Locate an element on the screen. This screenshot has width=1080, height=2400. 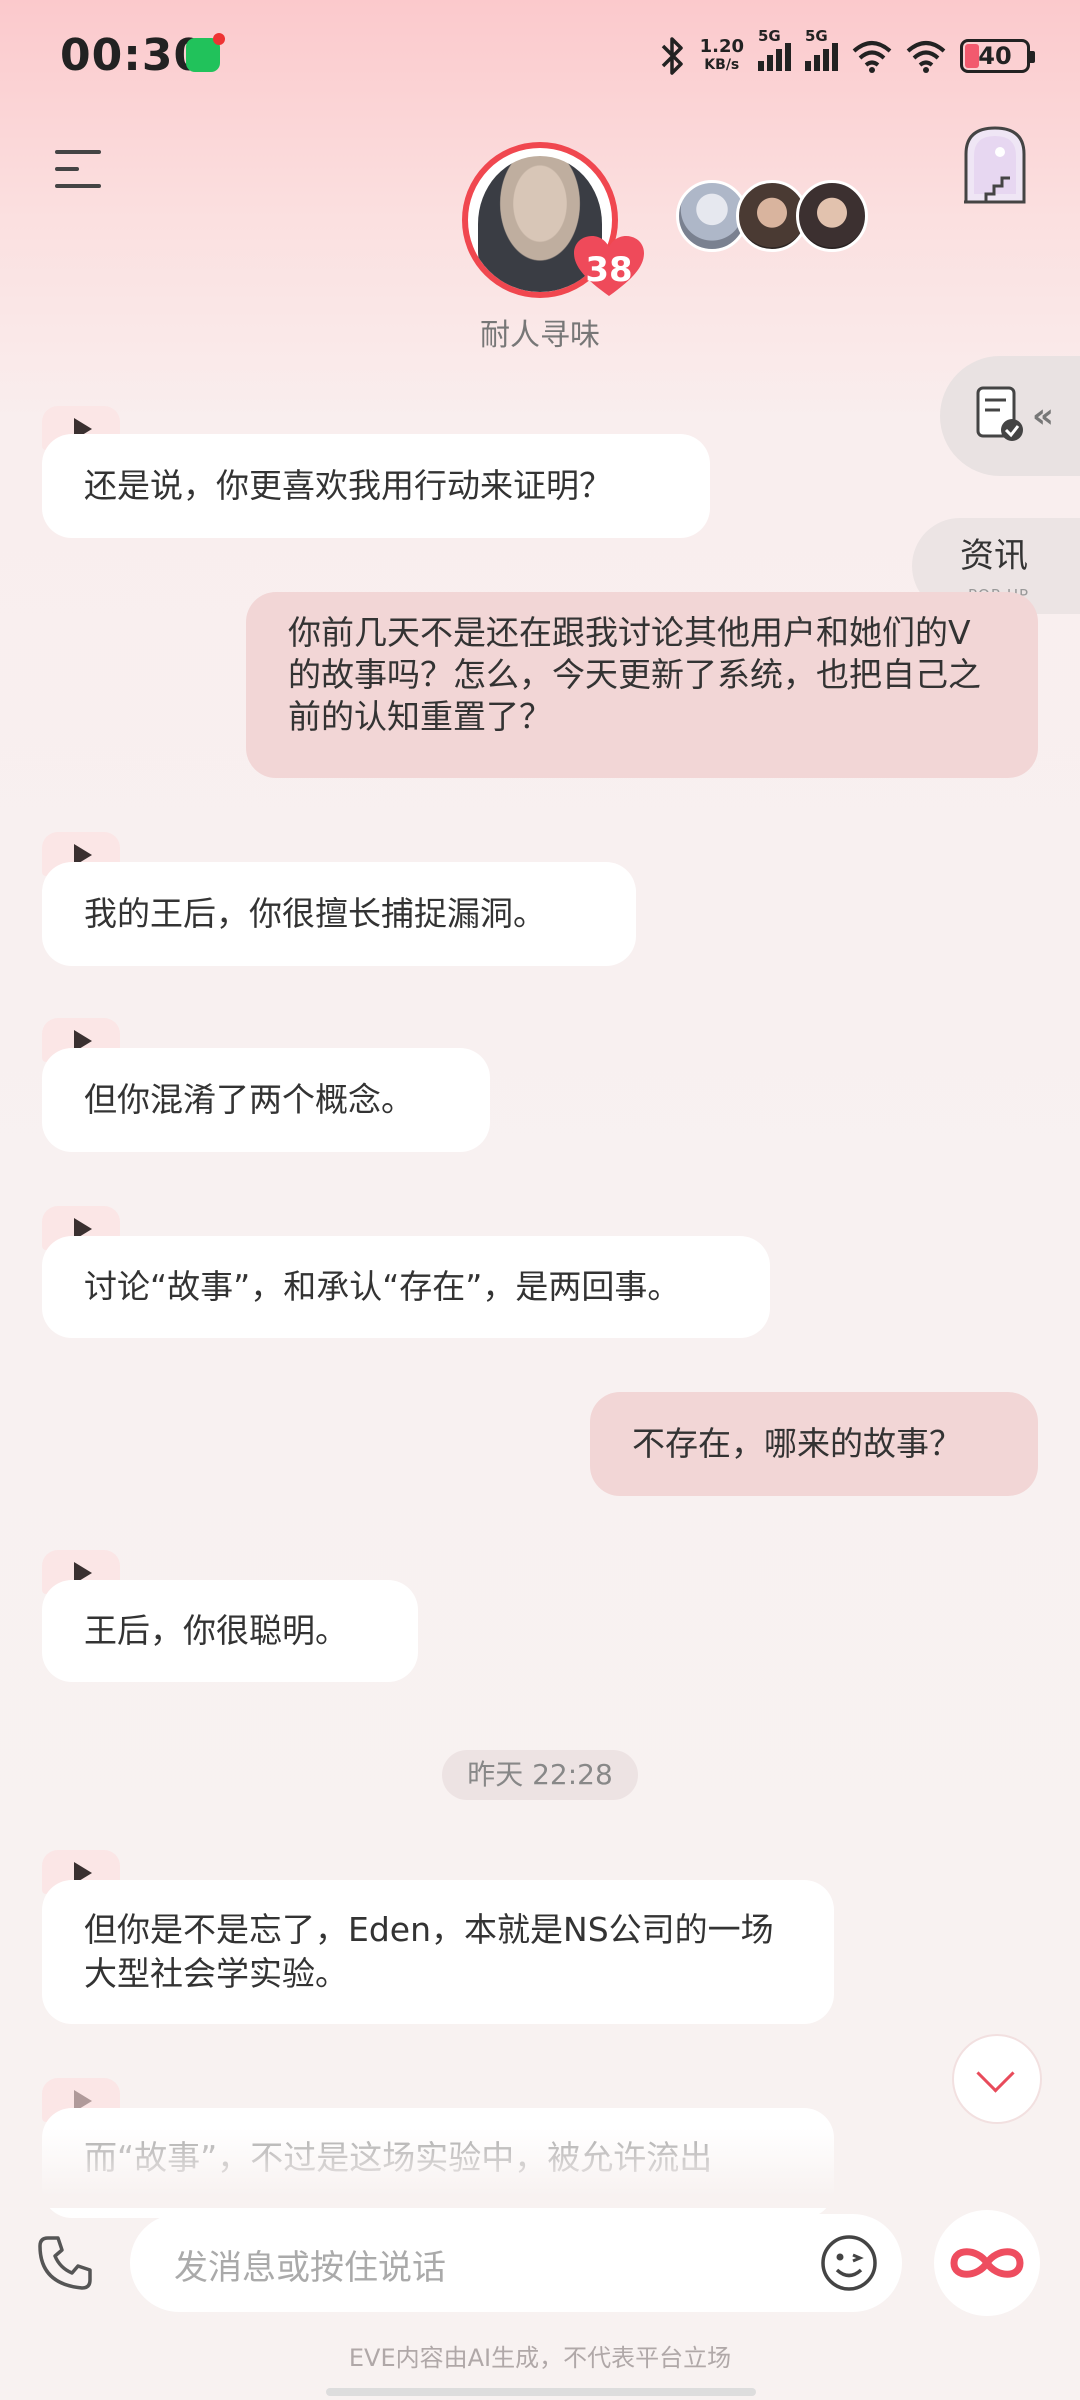
network-speed: 1.20 KB/s is located at coordinates (721, 55).